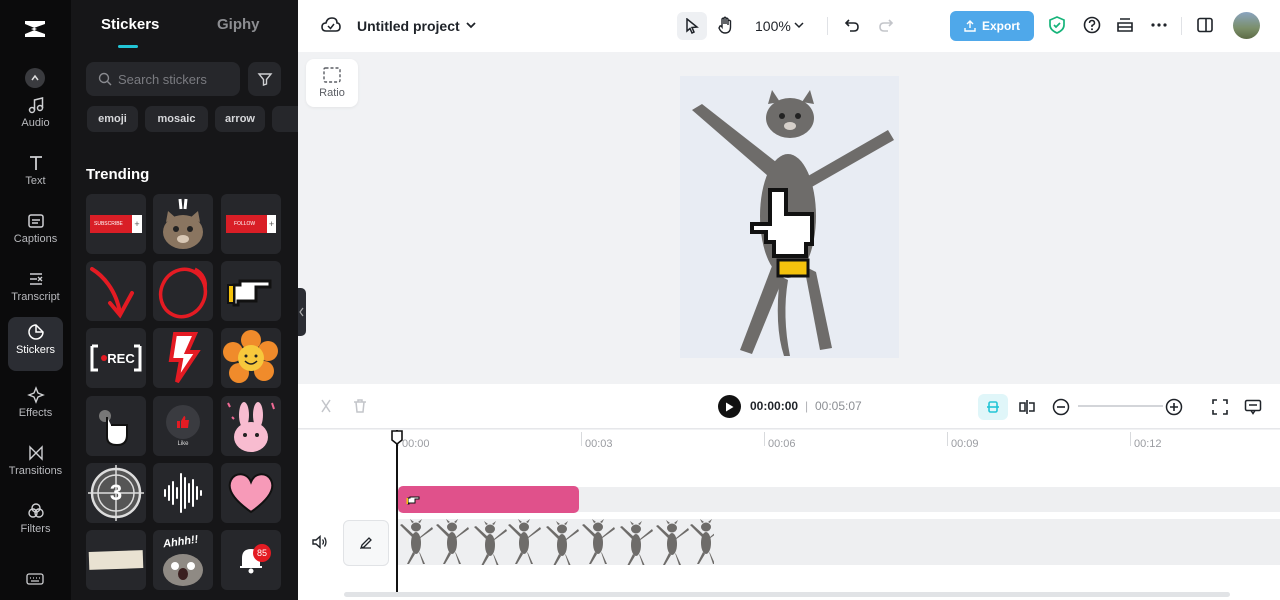  Describe the element at coordinates (35, 510) in the screenshot. I see `filters-icon` at that location.